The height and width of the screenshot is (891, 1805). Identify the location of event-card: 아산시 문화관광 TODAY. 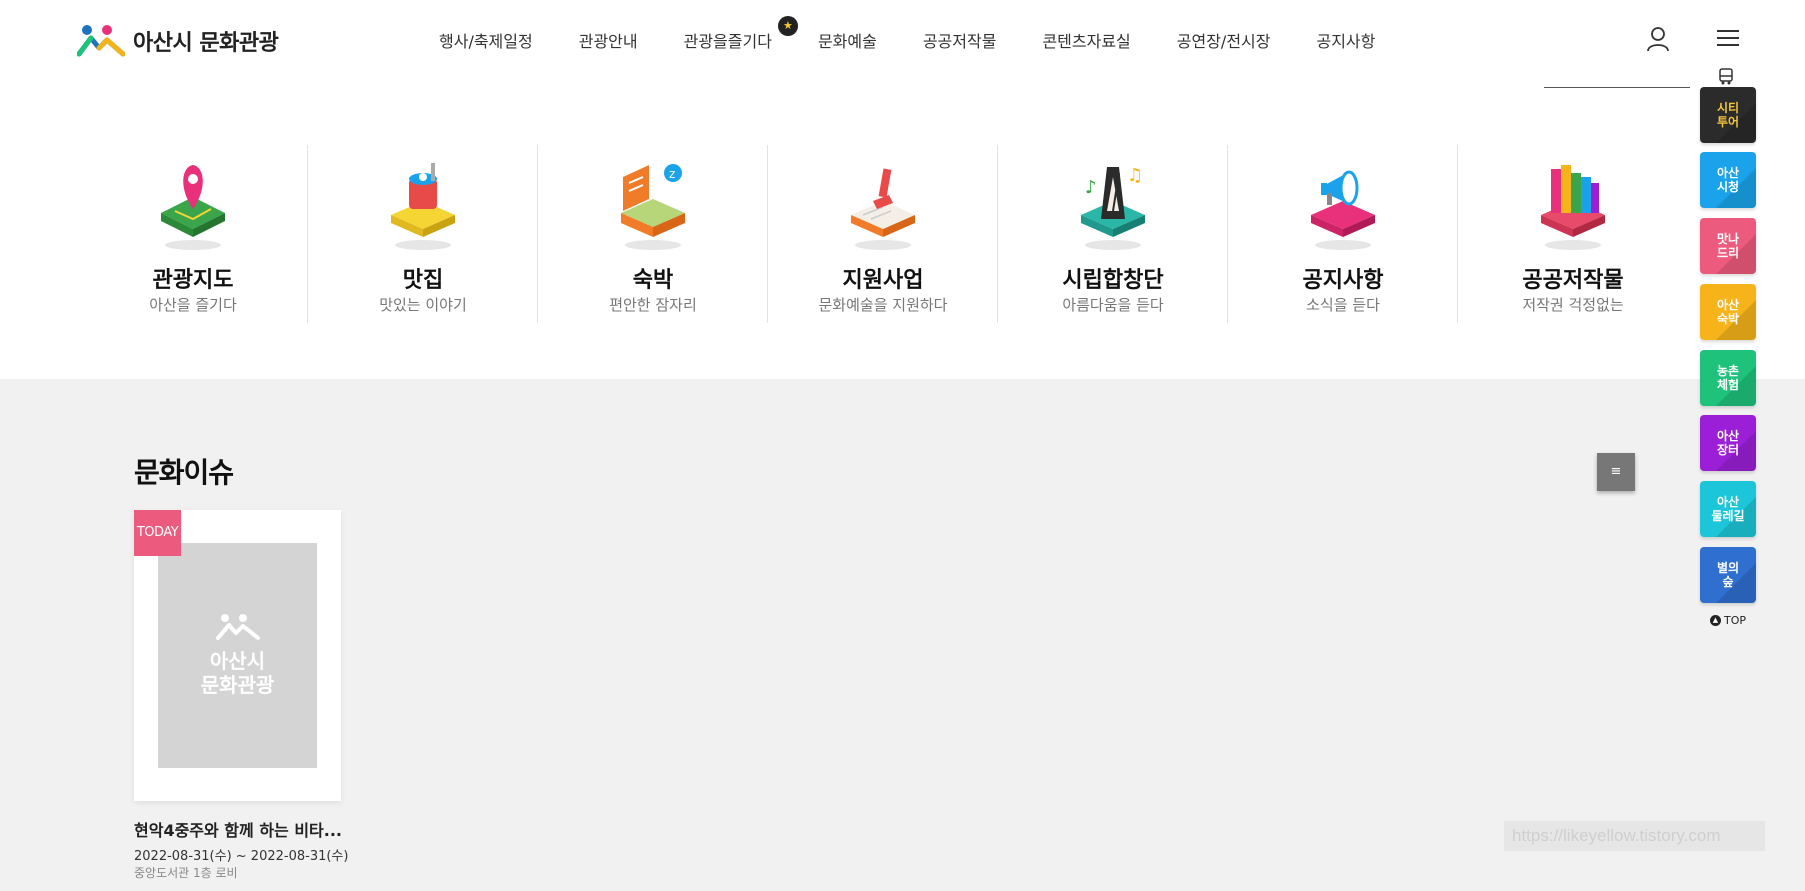
(237, 655).